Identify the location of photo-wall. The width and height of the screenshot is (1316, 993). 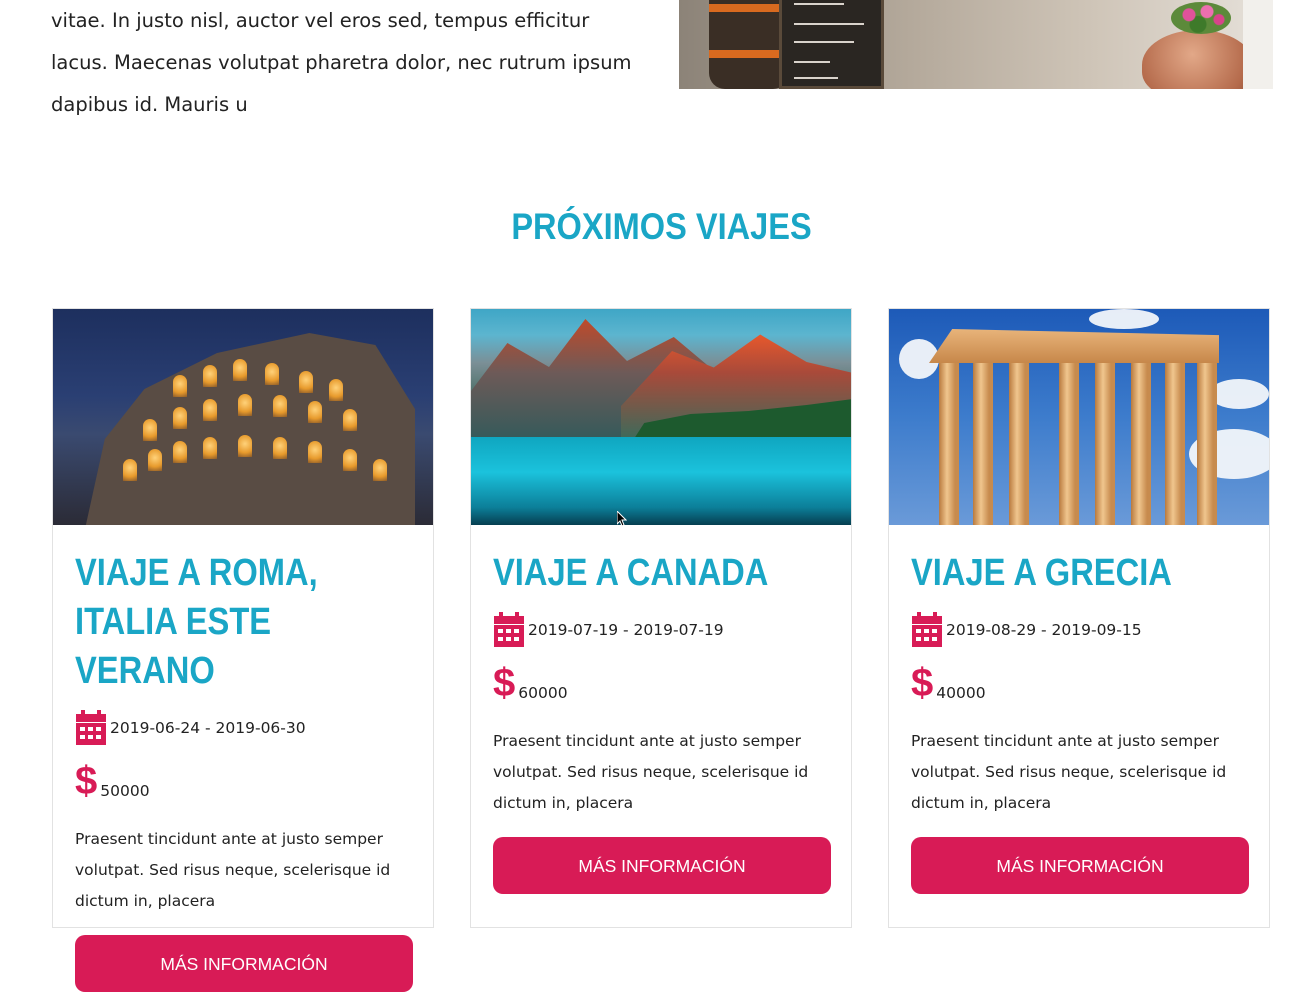
(1258, 44).